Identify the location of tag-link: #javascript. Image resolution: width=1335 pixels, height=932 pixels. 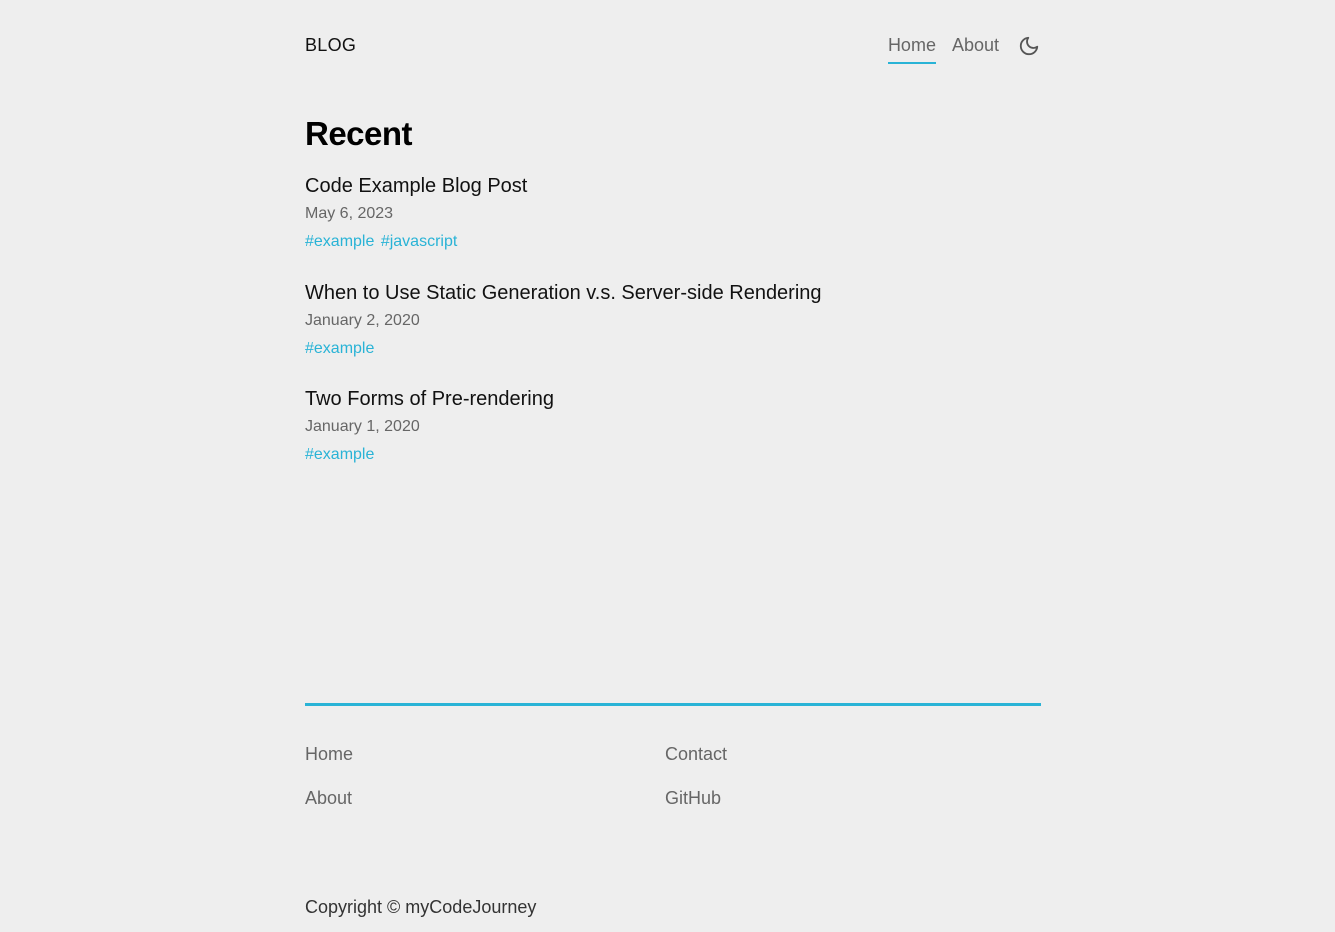
(419, 241).